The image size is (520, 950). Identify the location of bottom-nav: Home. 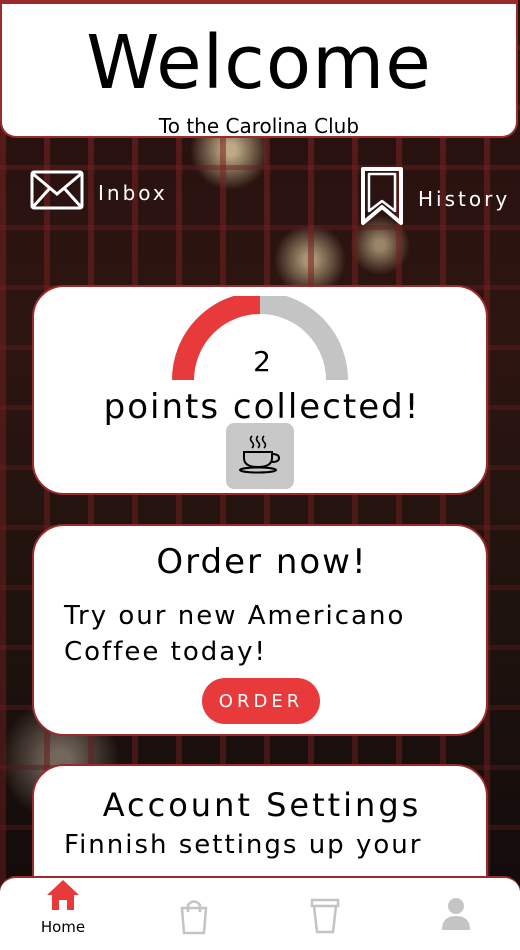
(260, 913).